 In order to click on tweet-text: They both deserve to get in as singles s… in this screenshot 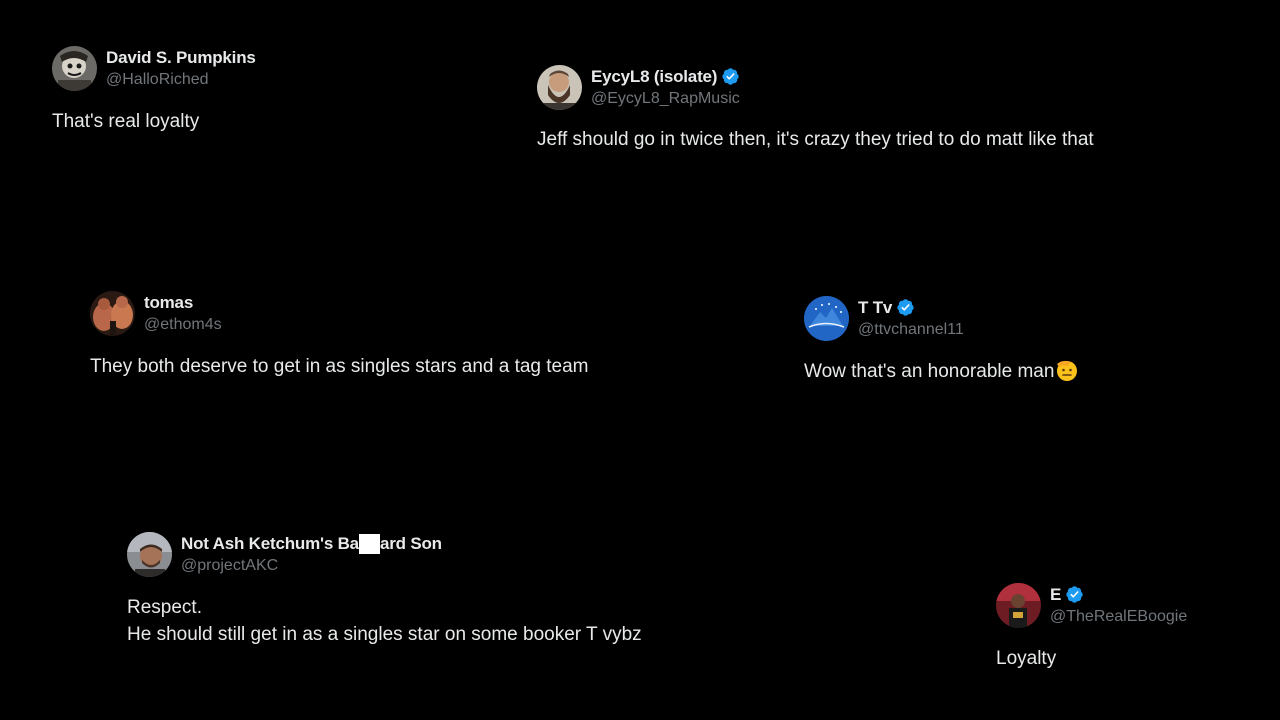, I will do `click(339, 366)`.